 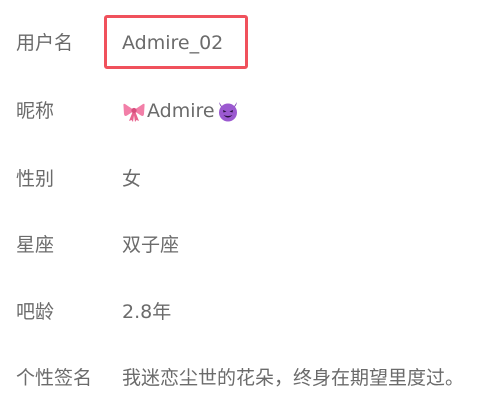 What do you see at coordinates (131, 179) in the screenshot?
I see `gender-value: 女` at bounding box center [131, 179].